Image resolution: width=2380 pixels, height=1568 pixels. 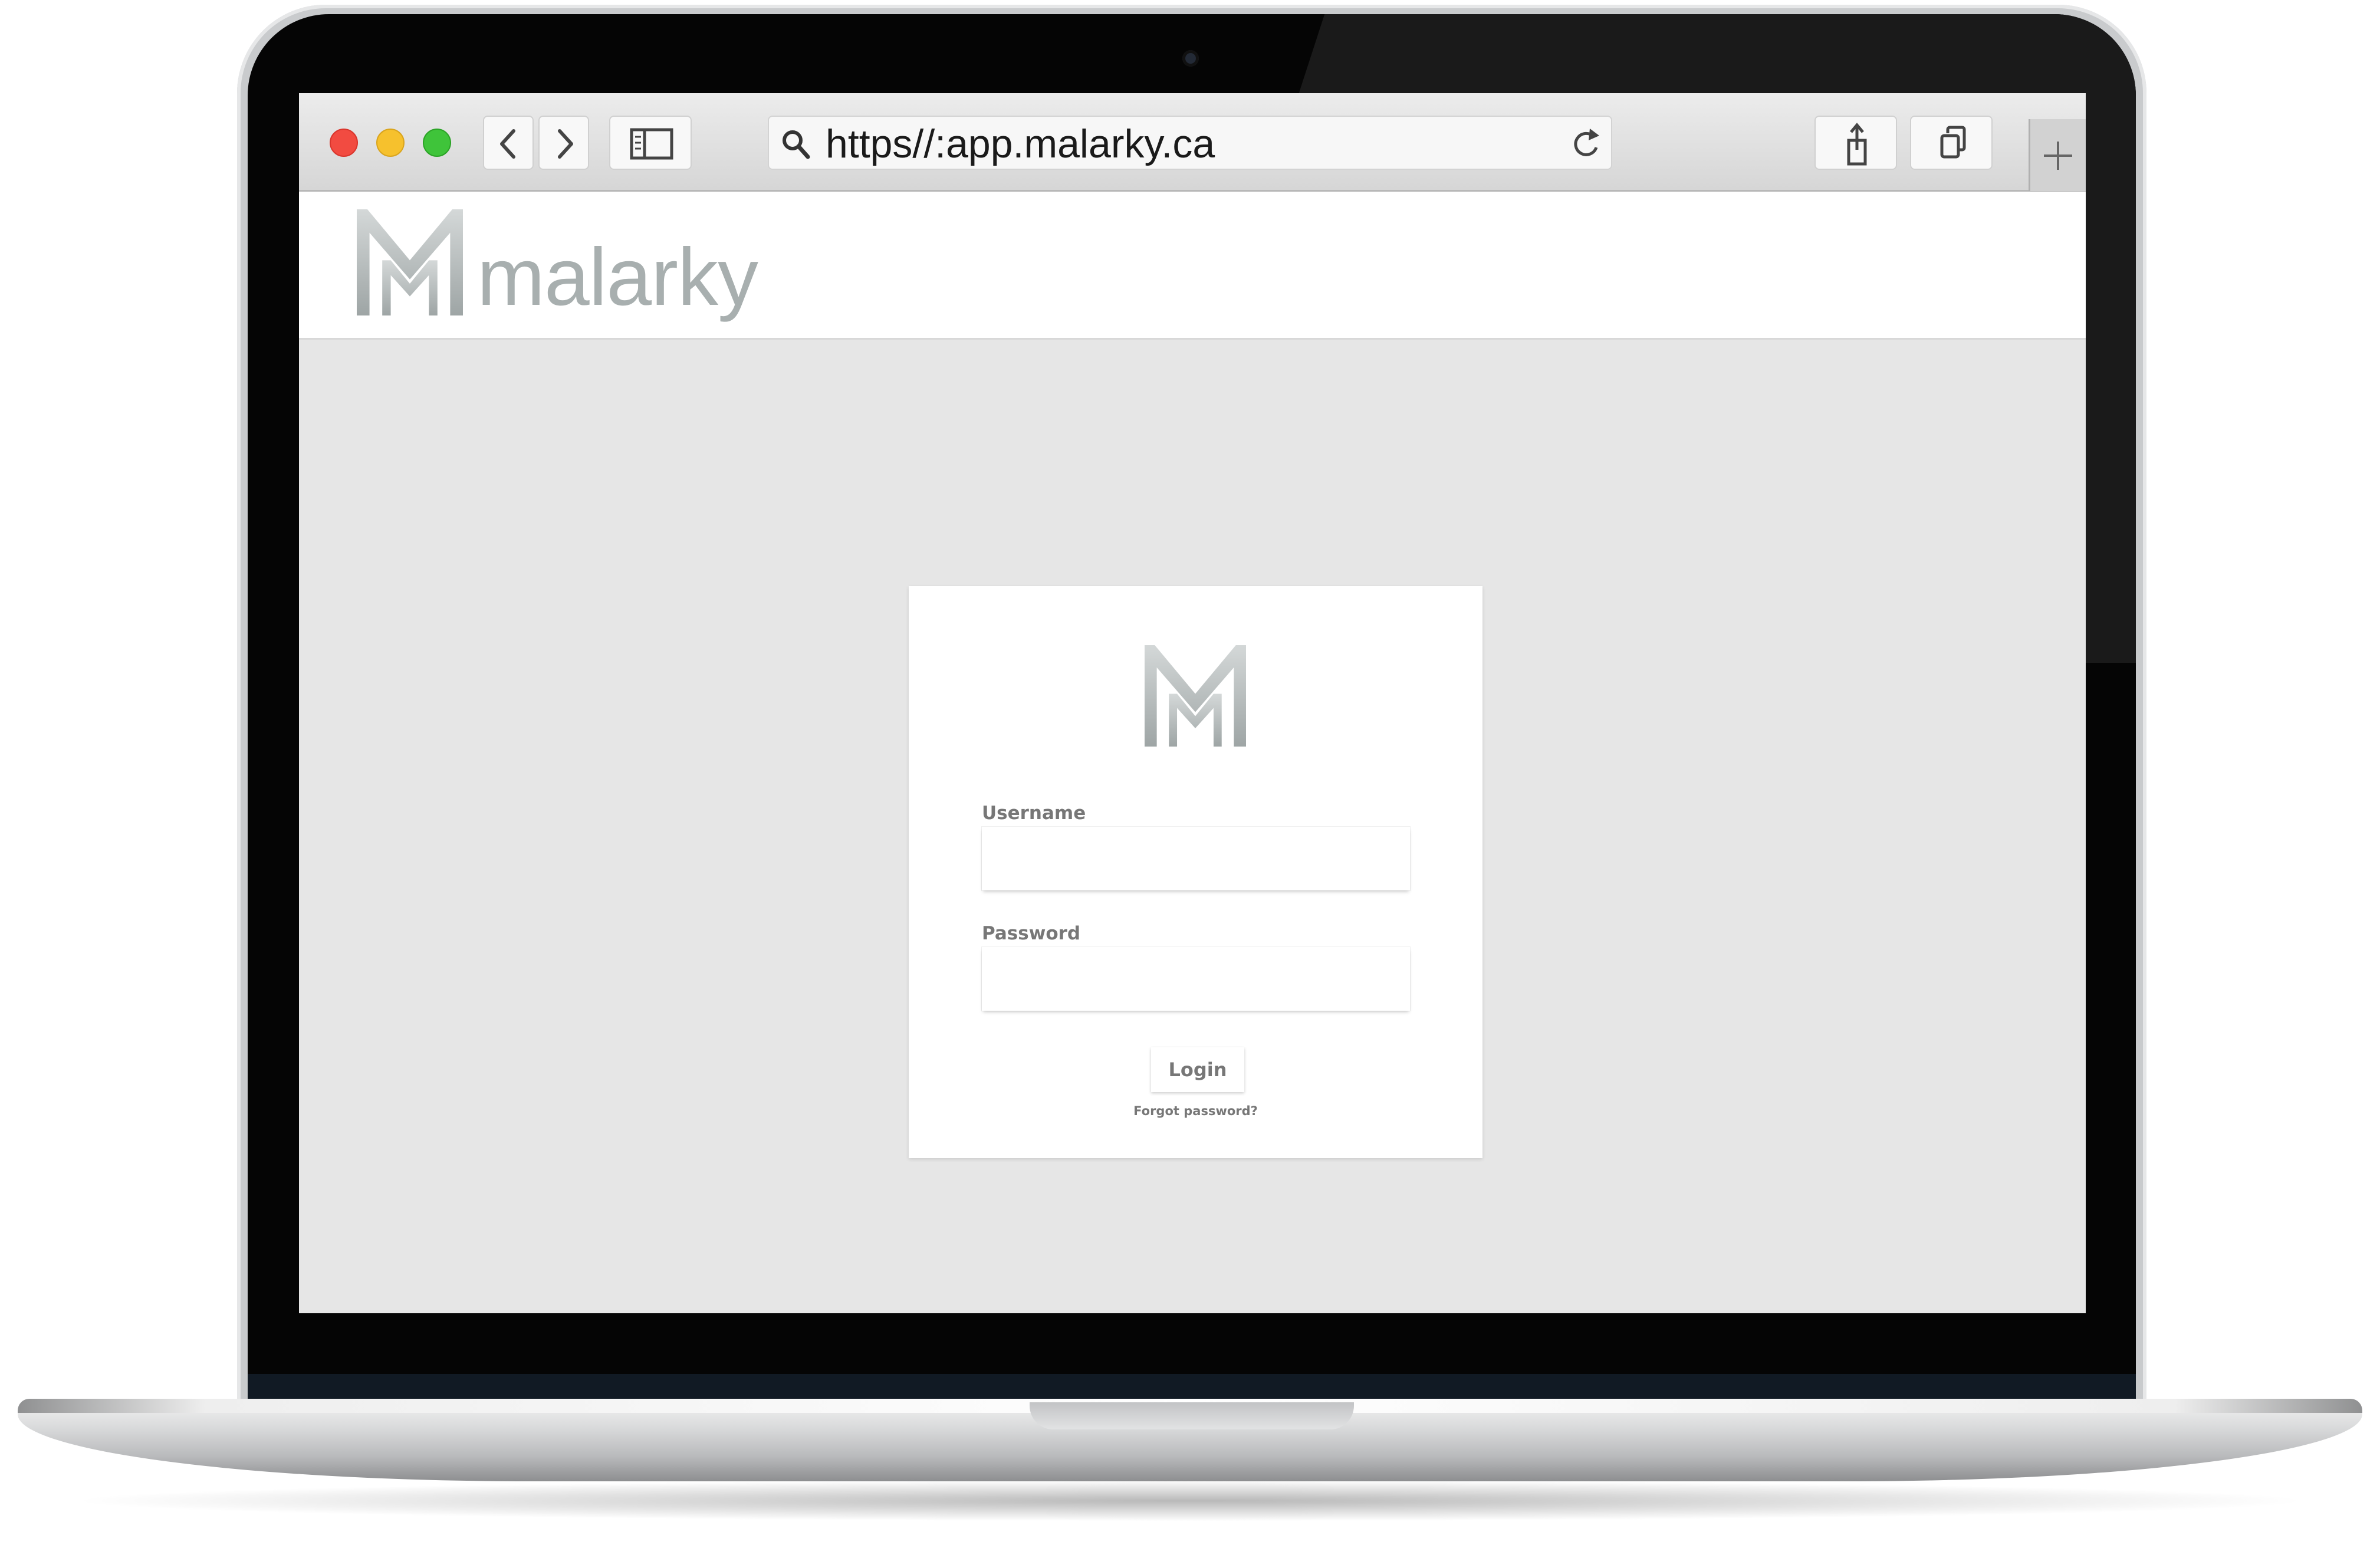 I want to click on tabs-button, so click(x=1951, y=143).